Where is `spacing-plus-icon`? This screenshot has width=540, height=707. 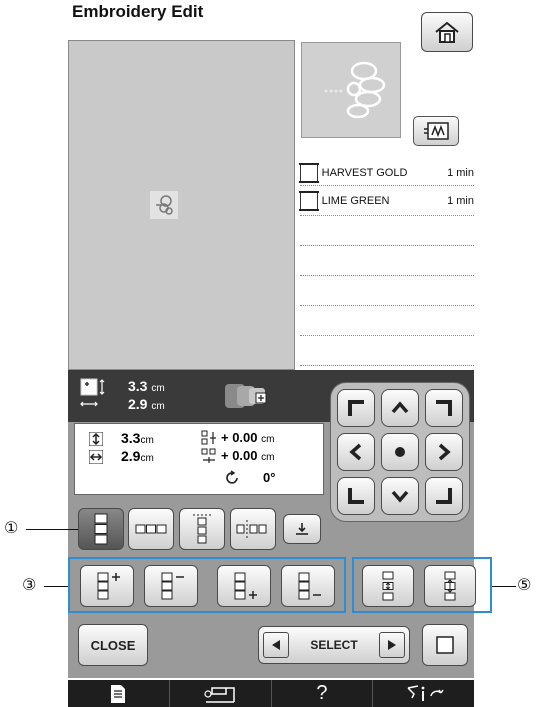 spacing-plus-icon is located at coordinates (108, 586).